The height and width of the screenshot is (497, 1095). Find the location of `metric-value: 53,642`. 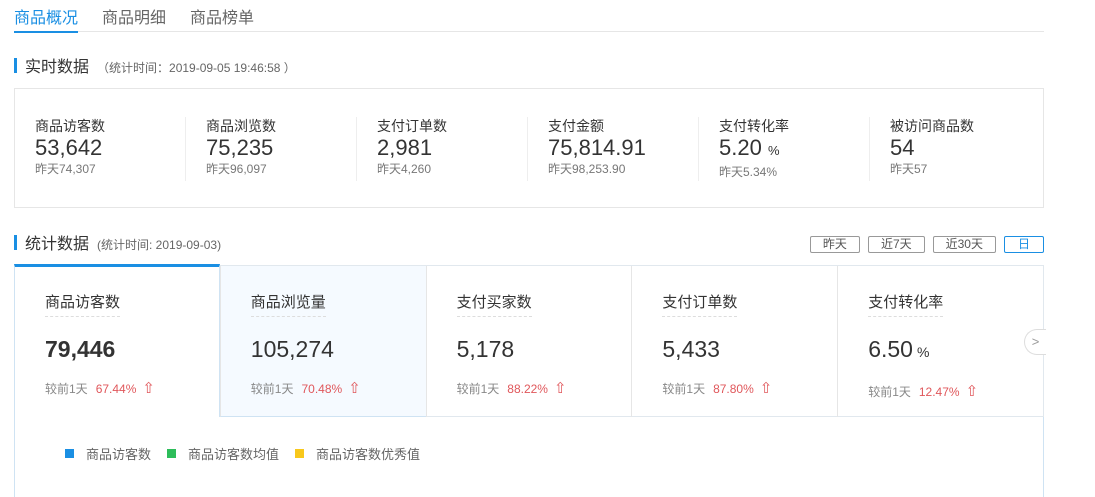

metric-value: 53,642 is located at coordinates (69, 147).